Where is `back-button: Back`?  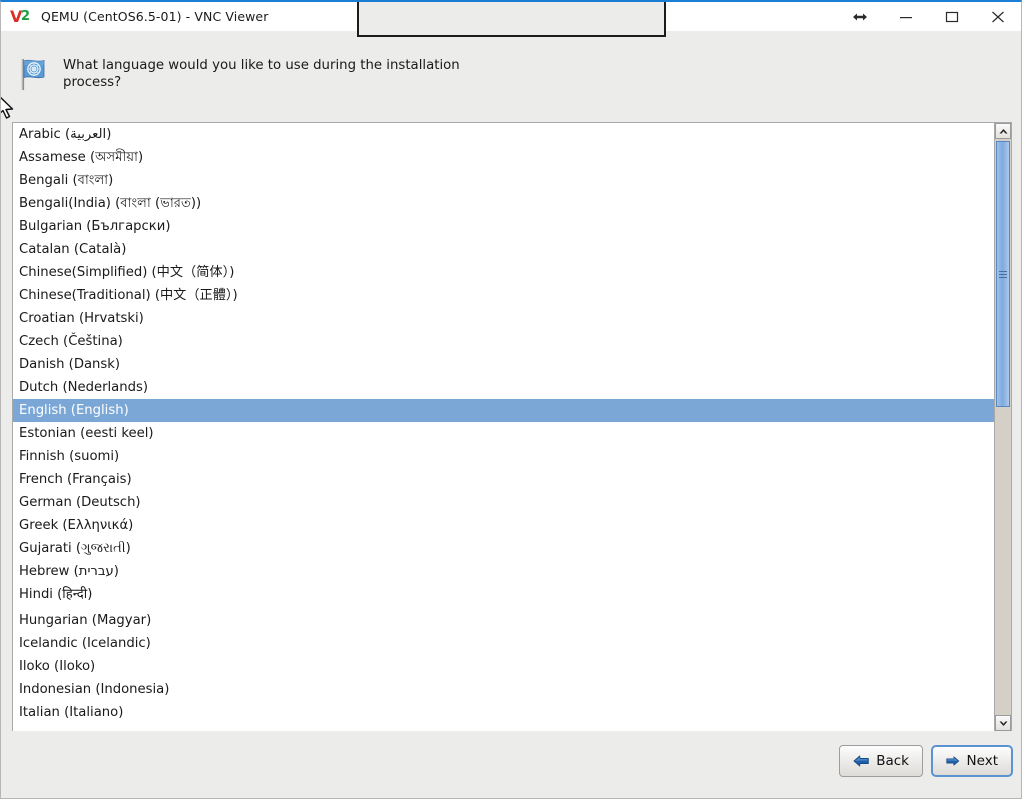 back-button: Back is located at coordinates (881, 761).